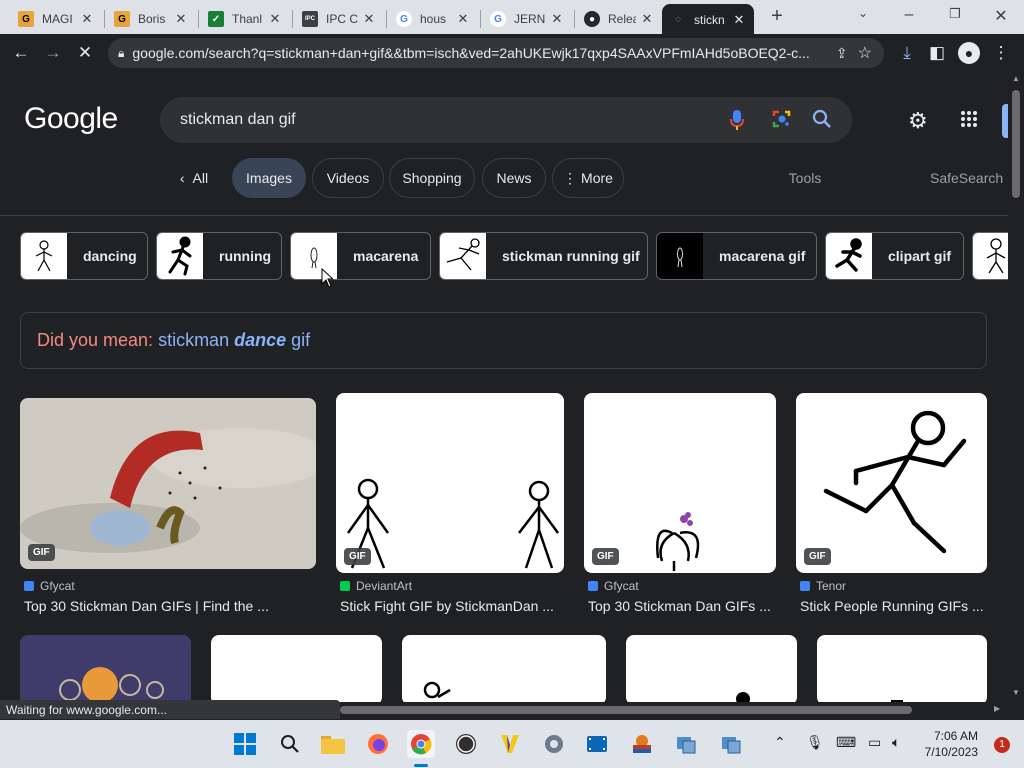 The width and height of the screenshot is (1024, 768). I want to click on menu-kebab-icon: ⋮, so click(1001, 53).